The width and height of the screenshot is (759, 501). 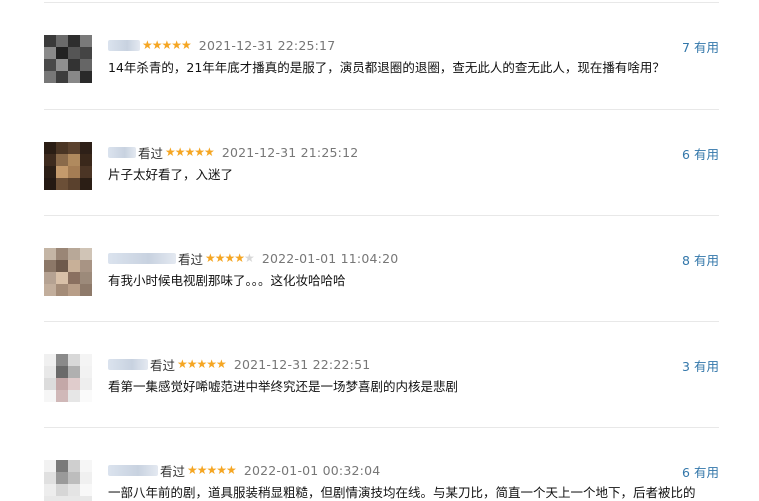 What do you see at coordinates (330, 258) in the screenshot?
I see `comment-date: 2022-01-01 11:04:20` at bounding box center [330, 258].